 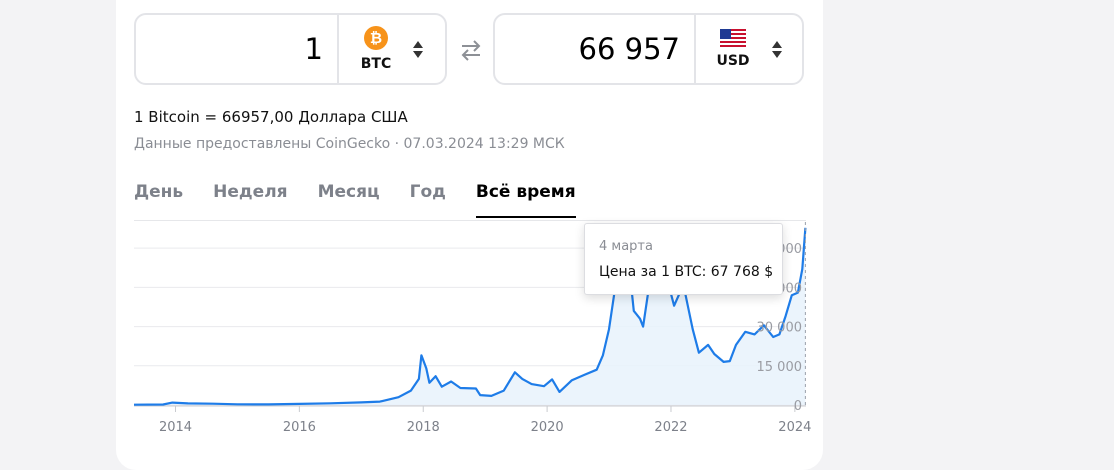 What do you see at coordinates (299, 427) in the screenshot?
I see `x-tick-label: 2016` at bounding box center [299, 427].